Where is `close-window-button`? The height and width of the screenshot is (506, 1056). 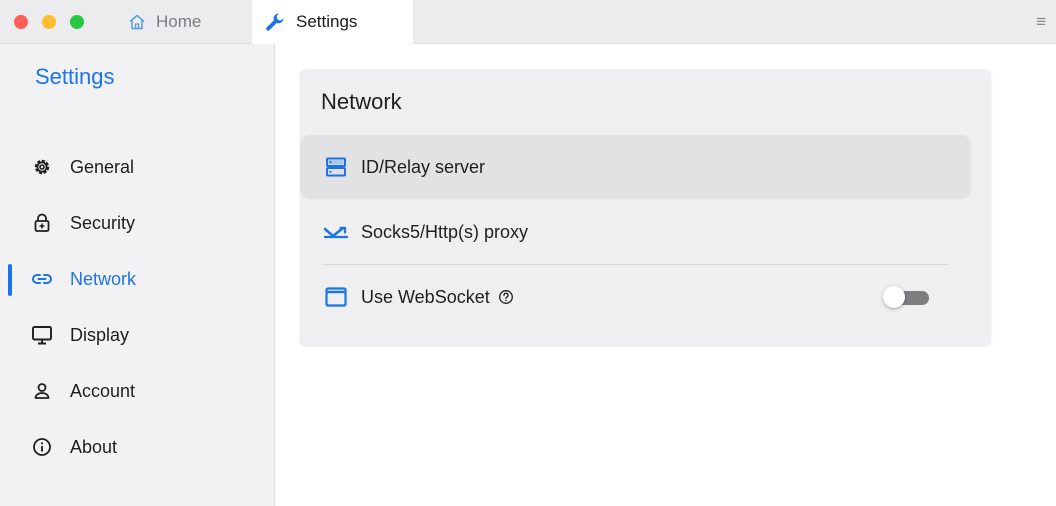
close-window-button is located at coordinates (21, 22).